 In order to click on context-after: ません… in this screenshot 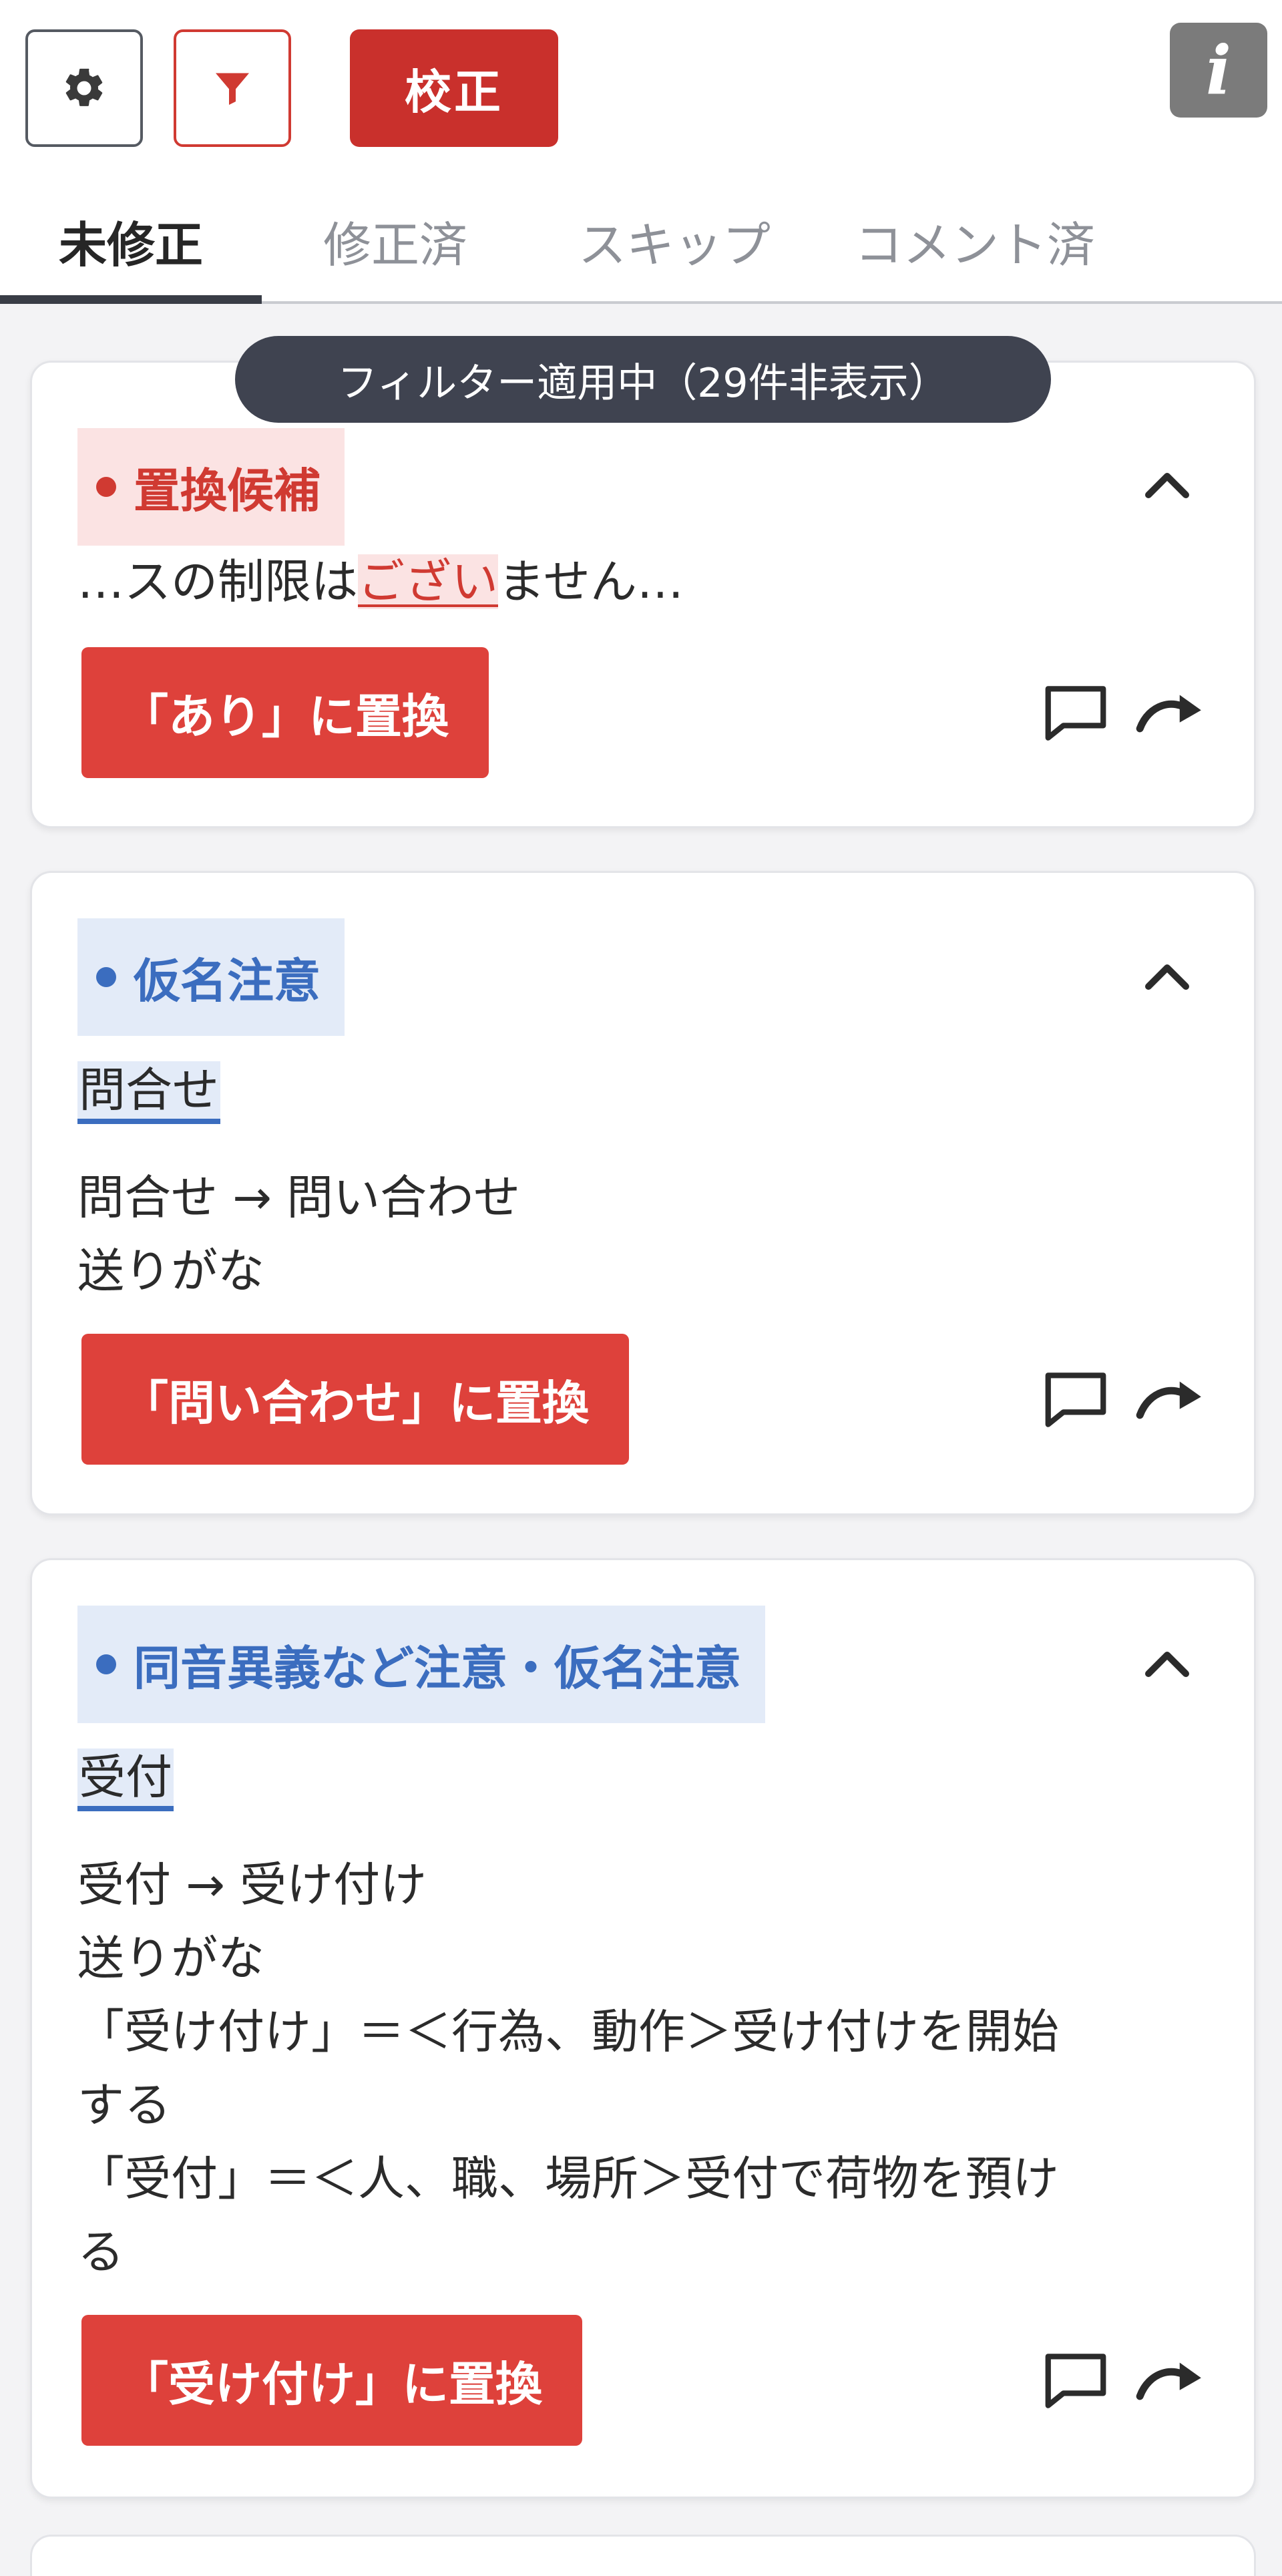, I will do `click(591, 581)`.